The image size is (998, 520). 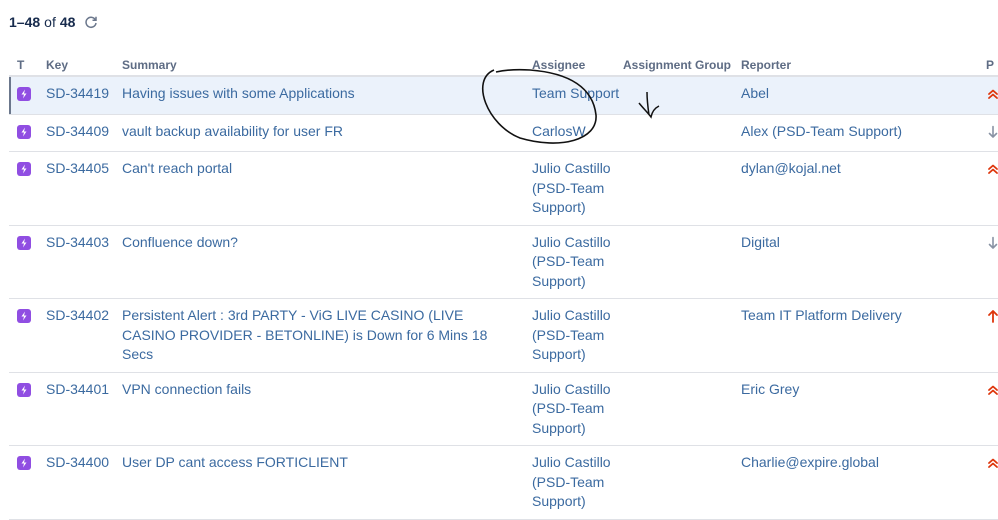 What do you see at coordinates (25, 22) in the screenshot?
I see `result-range: 1–48` at bounding box center [25, 22].